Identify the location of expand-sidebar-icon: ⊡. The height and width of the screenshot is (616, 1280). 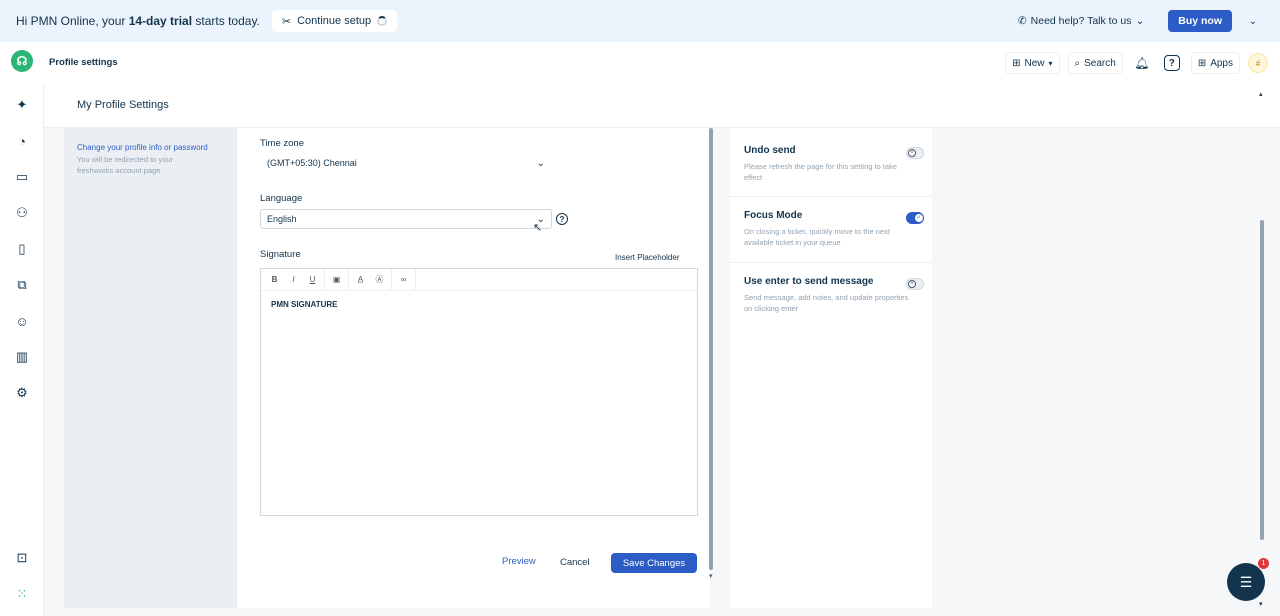
(22, 558).